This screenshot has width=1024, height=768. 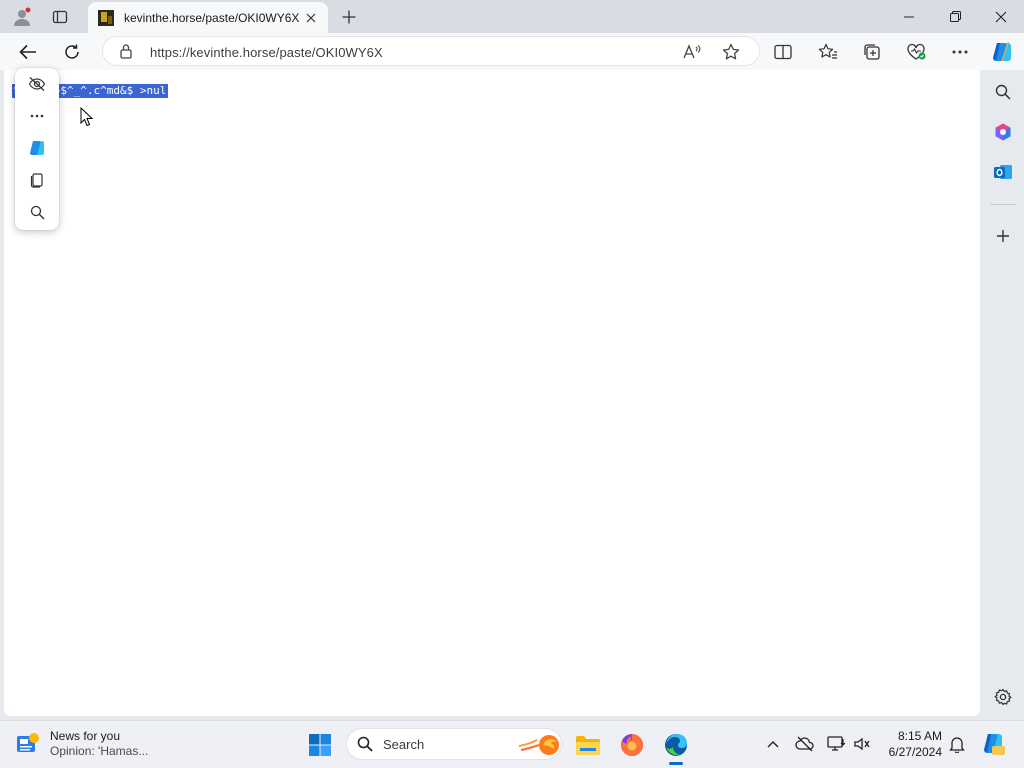 I want to click on search-label: Search, so click(x=404, y=744).